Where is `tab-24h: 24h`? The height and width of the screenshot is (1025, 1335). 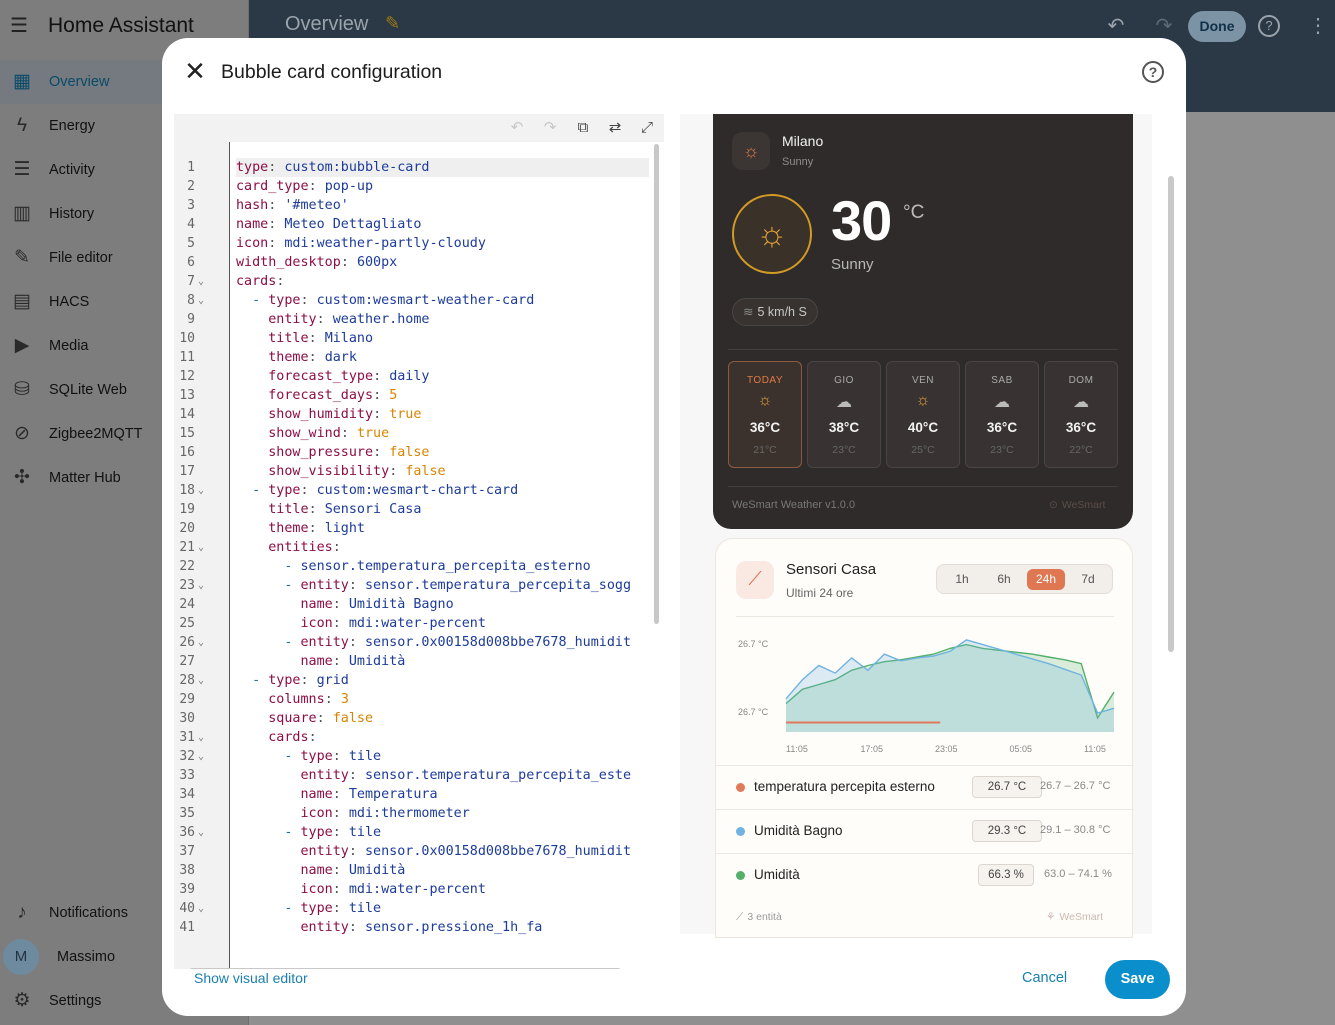
tab-24h: 24h is located at coordinates (1046, 579).